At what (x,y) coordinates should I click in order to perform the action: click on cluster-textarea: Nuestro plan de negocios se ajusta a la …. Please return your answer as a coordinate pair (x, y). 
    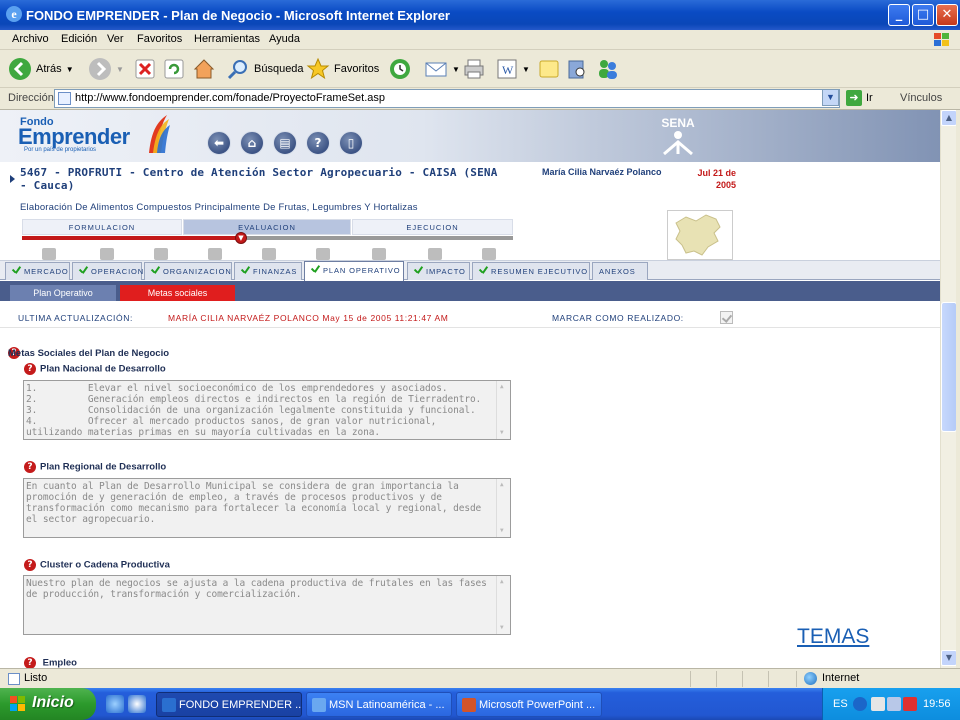
    Looking at the image, I should click on (267, 605).